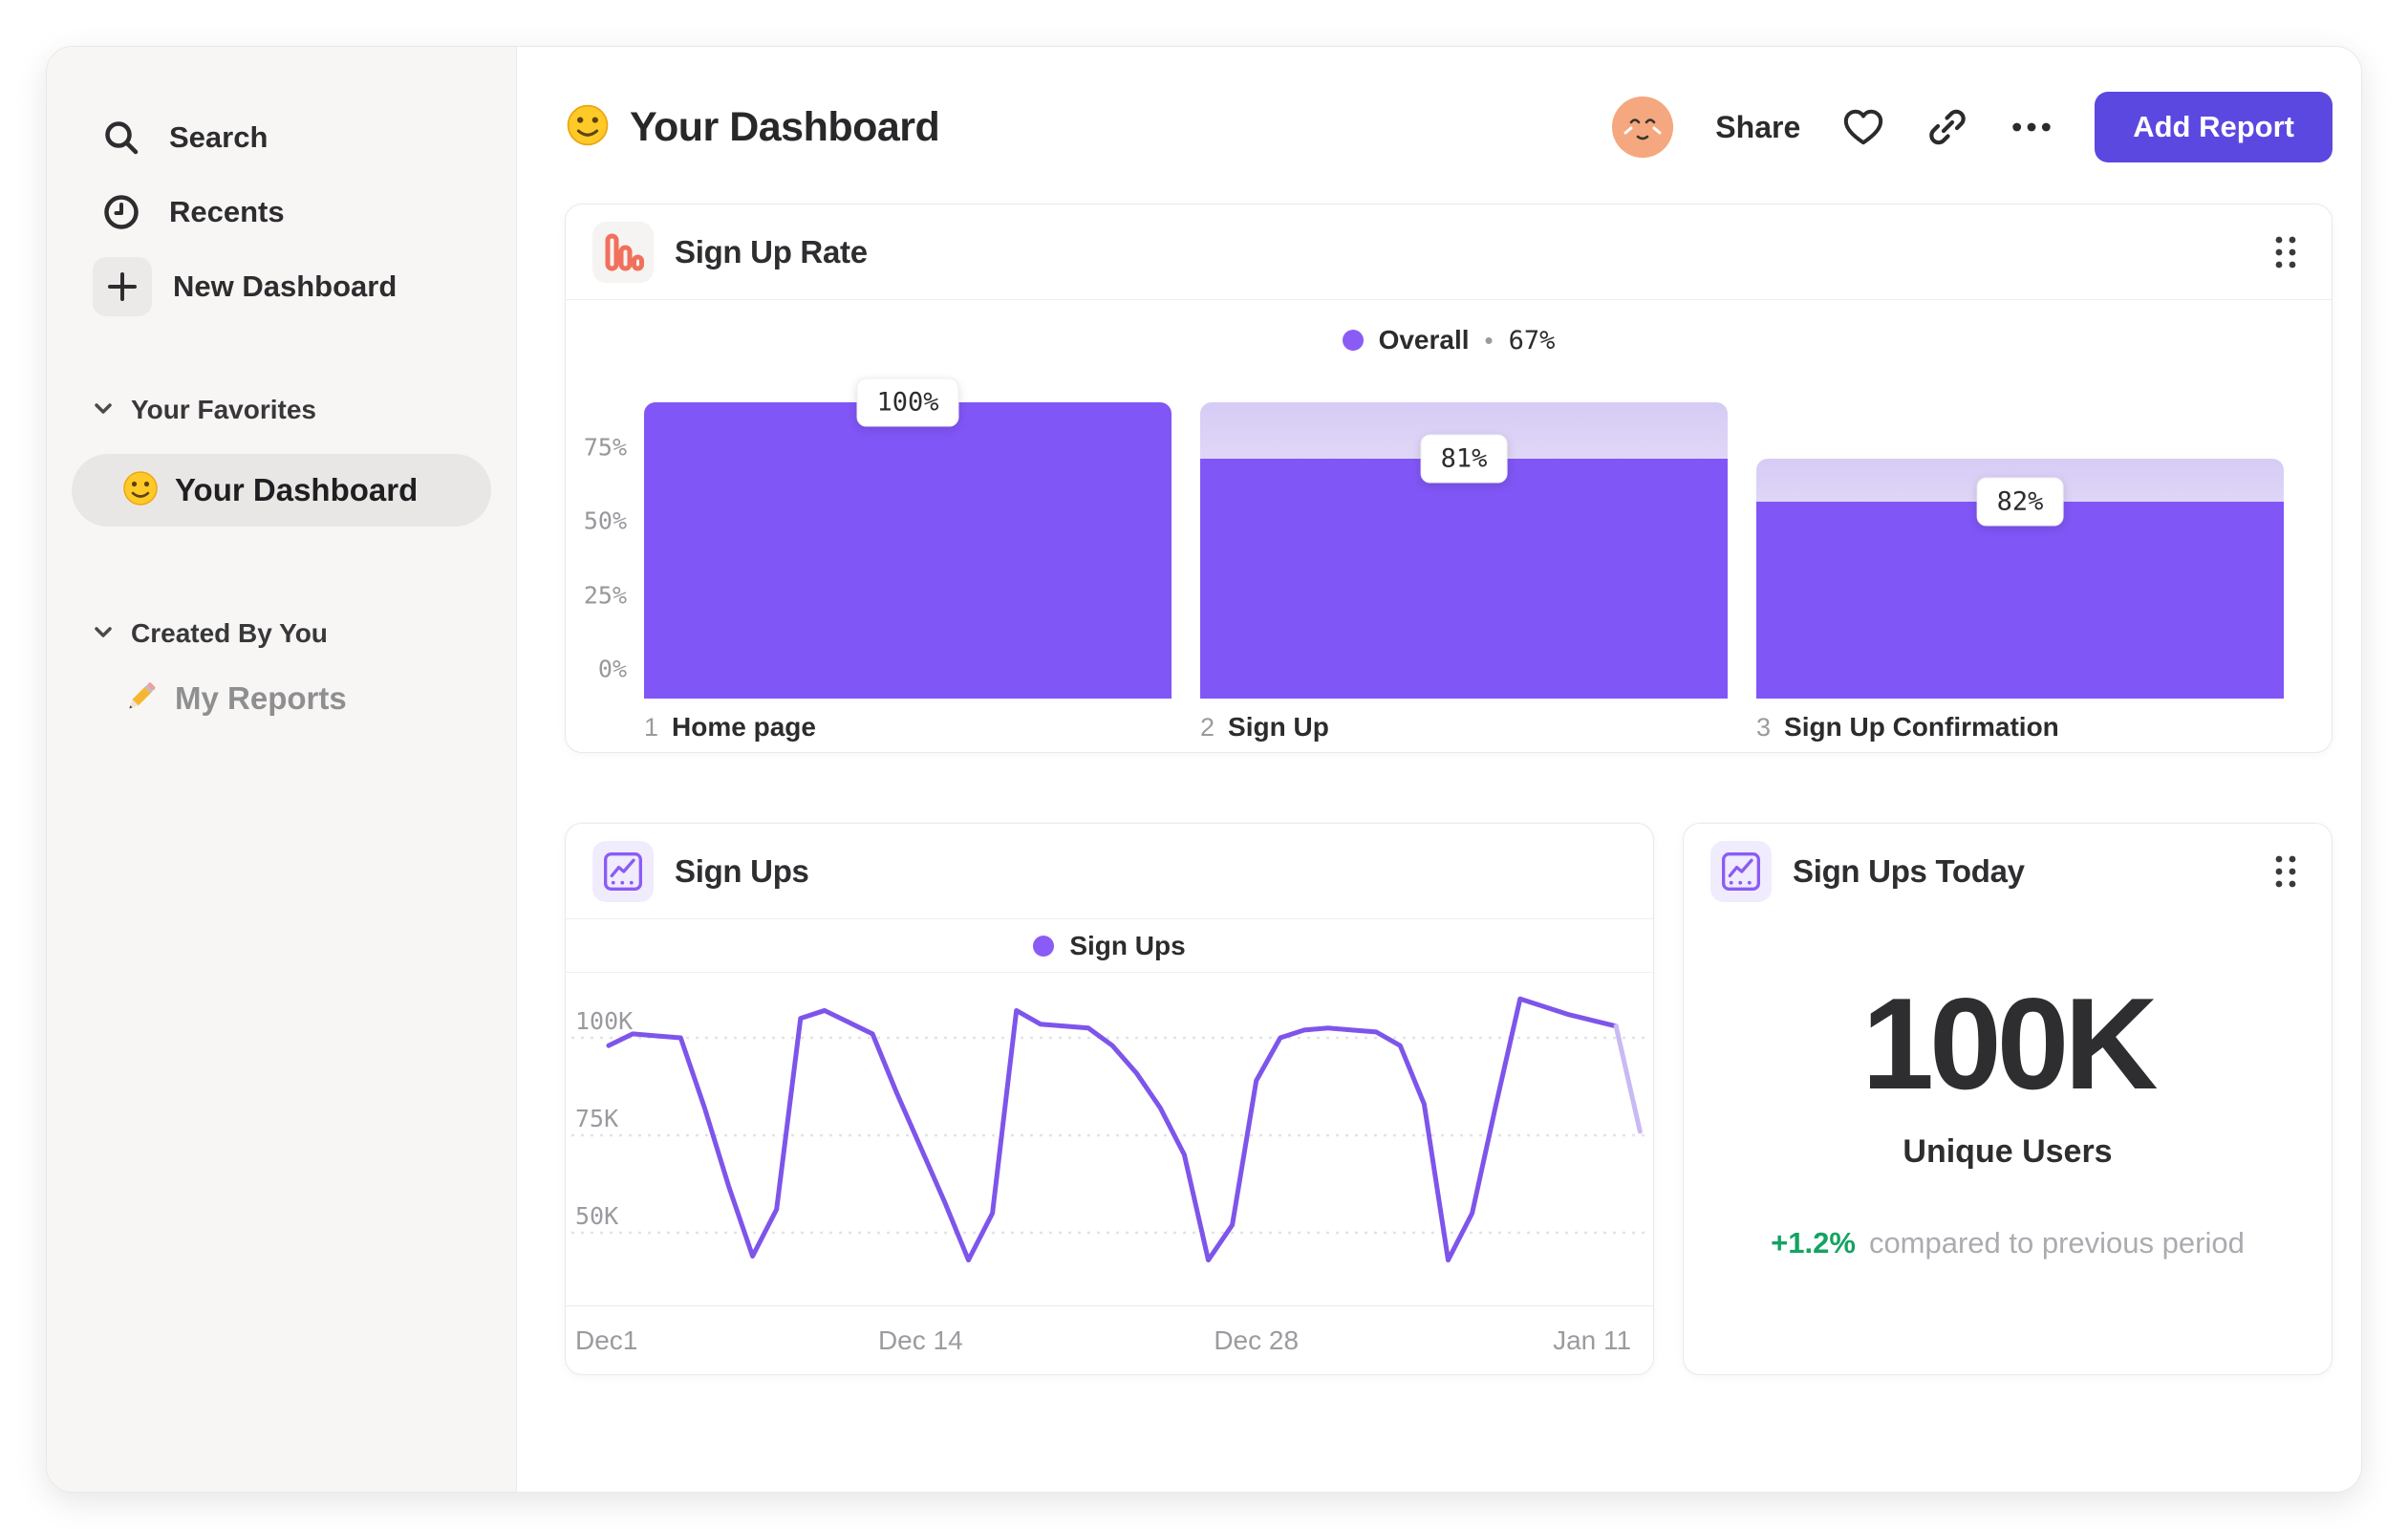  I want to click on share-button: Share, so click(1758, 127).